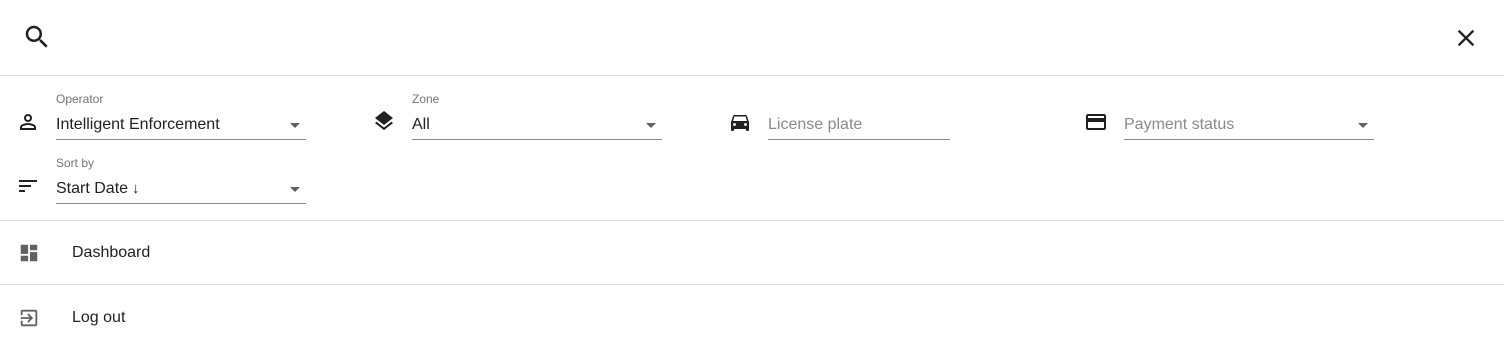 The image size is (1504, 349). What do you see at coordinates (29, 318) in the screenshot?
I see `logout-icon` at bounding box center [29, 318].